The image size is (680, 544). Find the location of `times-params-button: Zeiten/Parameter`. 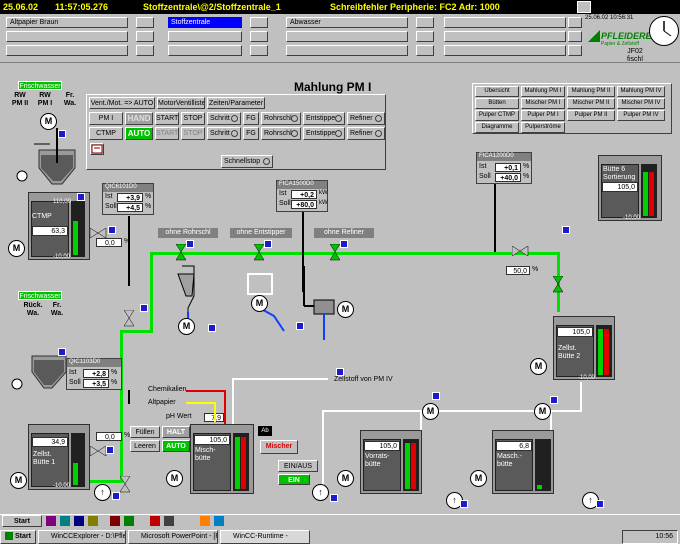

times-params-button: Zeiten/Parameter is located at coordinates (236, 103).